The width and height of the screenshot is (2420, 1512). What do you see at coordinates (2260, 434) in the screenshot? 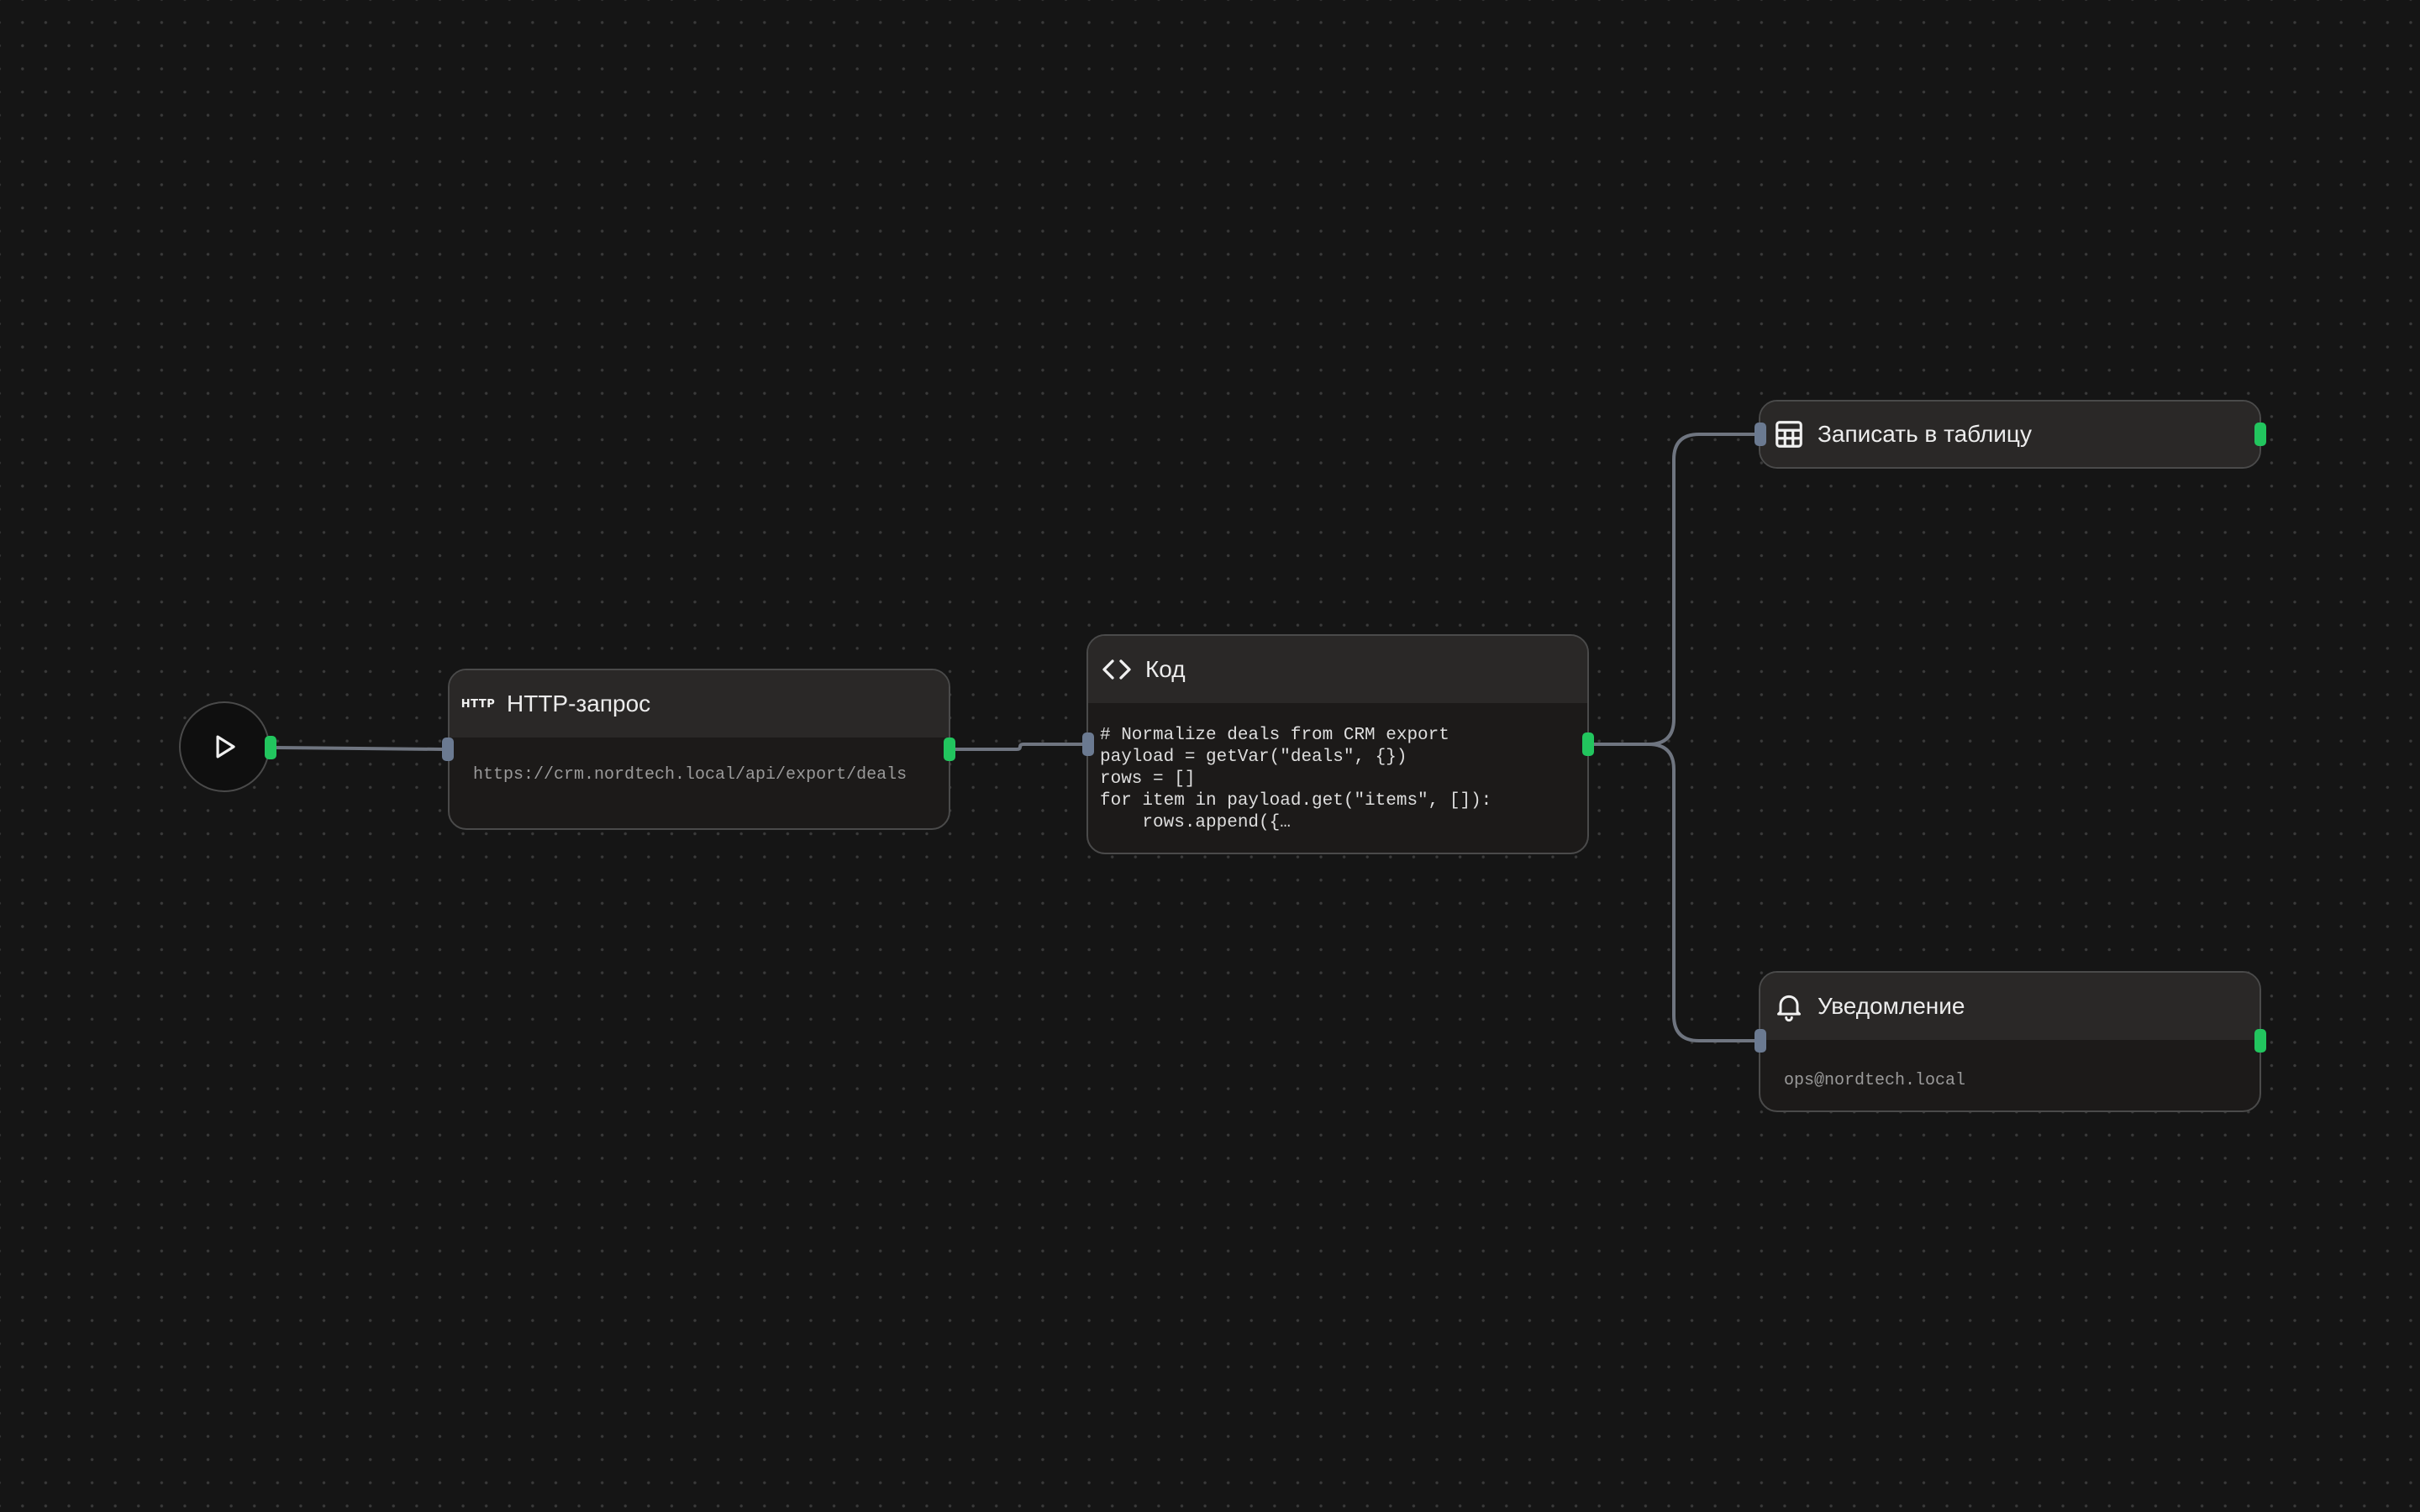
I see `sheet-output-handle` at bounding box center [2260, 434].